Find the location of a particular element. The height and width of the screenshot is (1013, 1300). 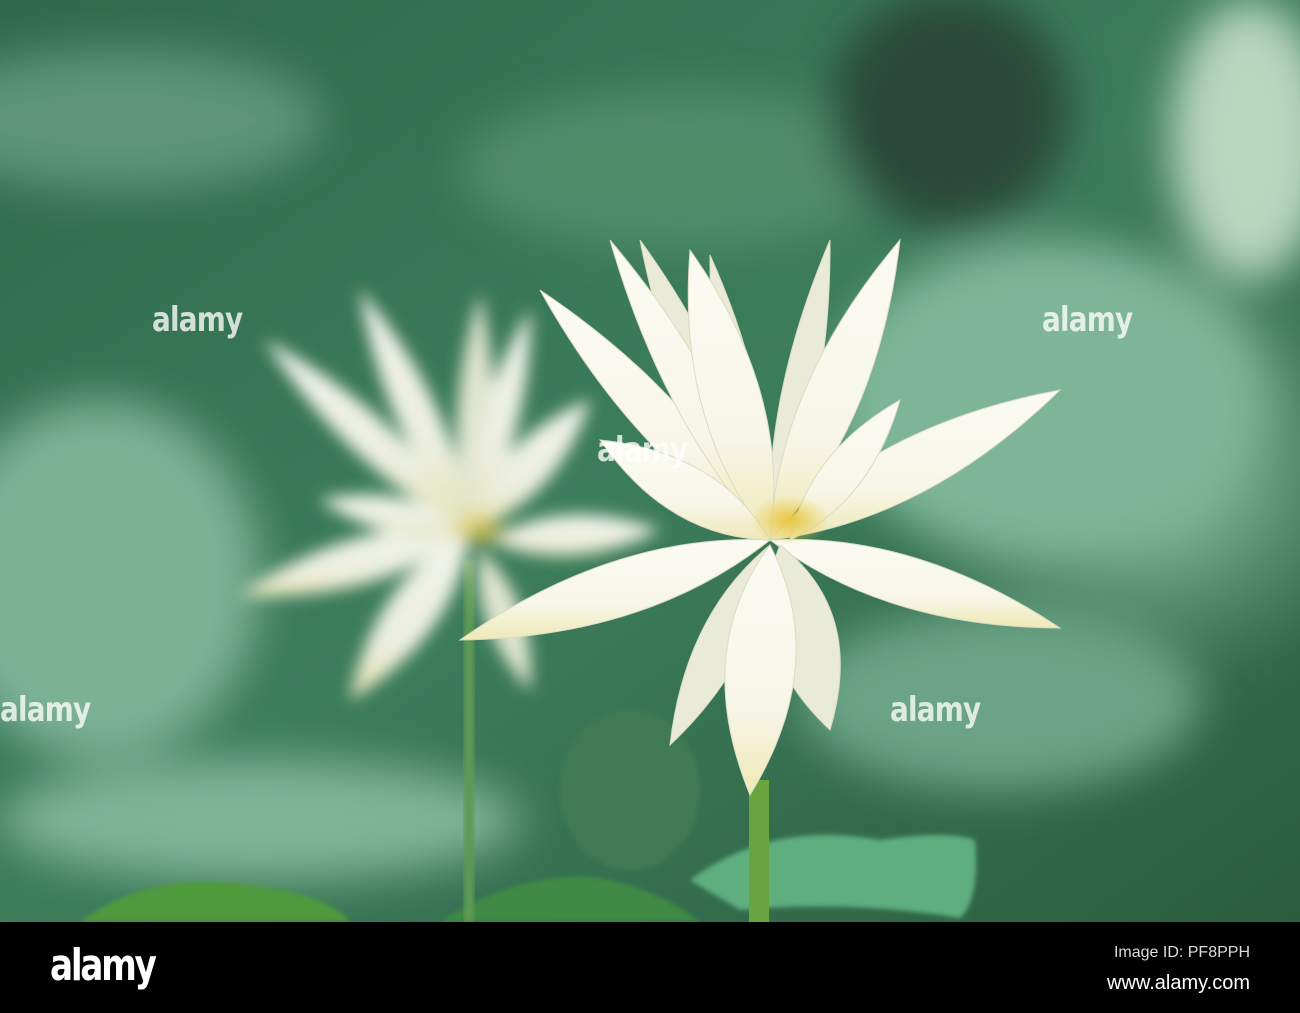

footer-bar: alamy Image ID: PF8PPH www.alamy.com is located at coordinates (650, 967).